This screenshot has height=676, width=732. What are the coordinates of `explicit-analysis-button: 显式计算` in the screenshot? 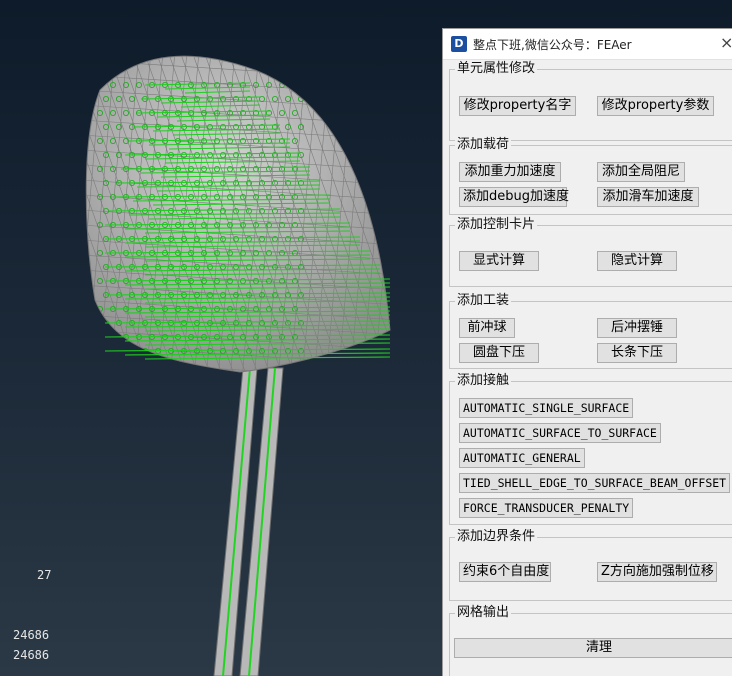 It's located at (499, 261).